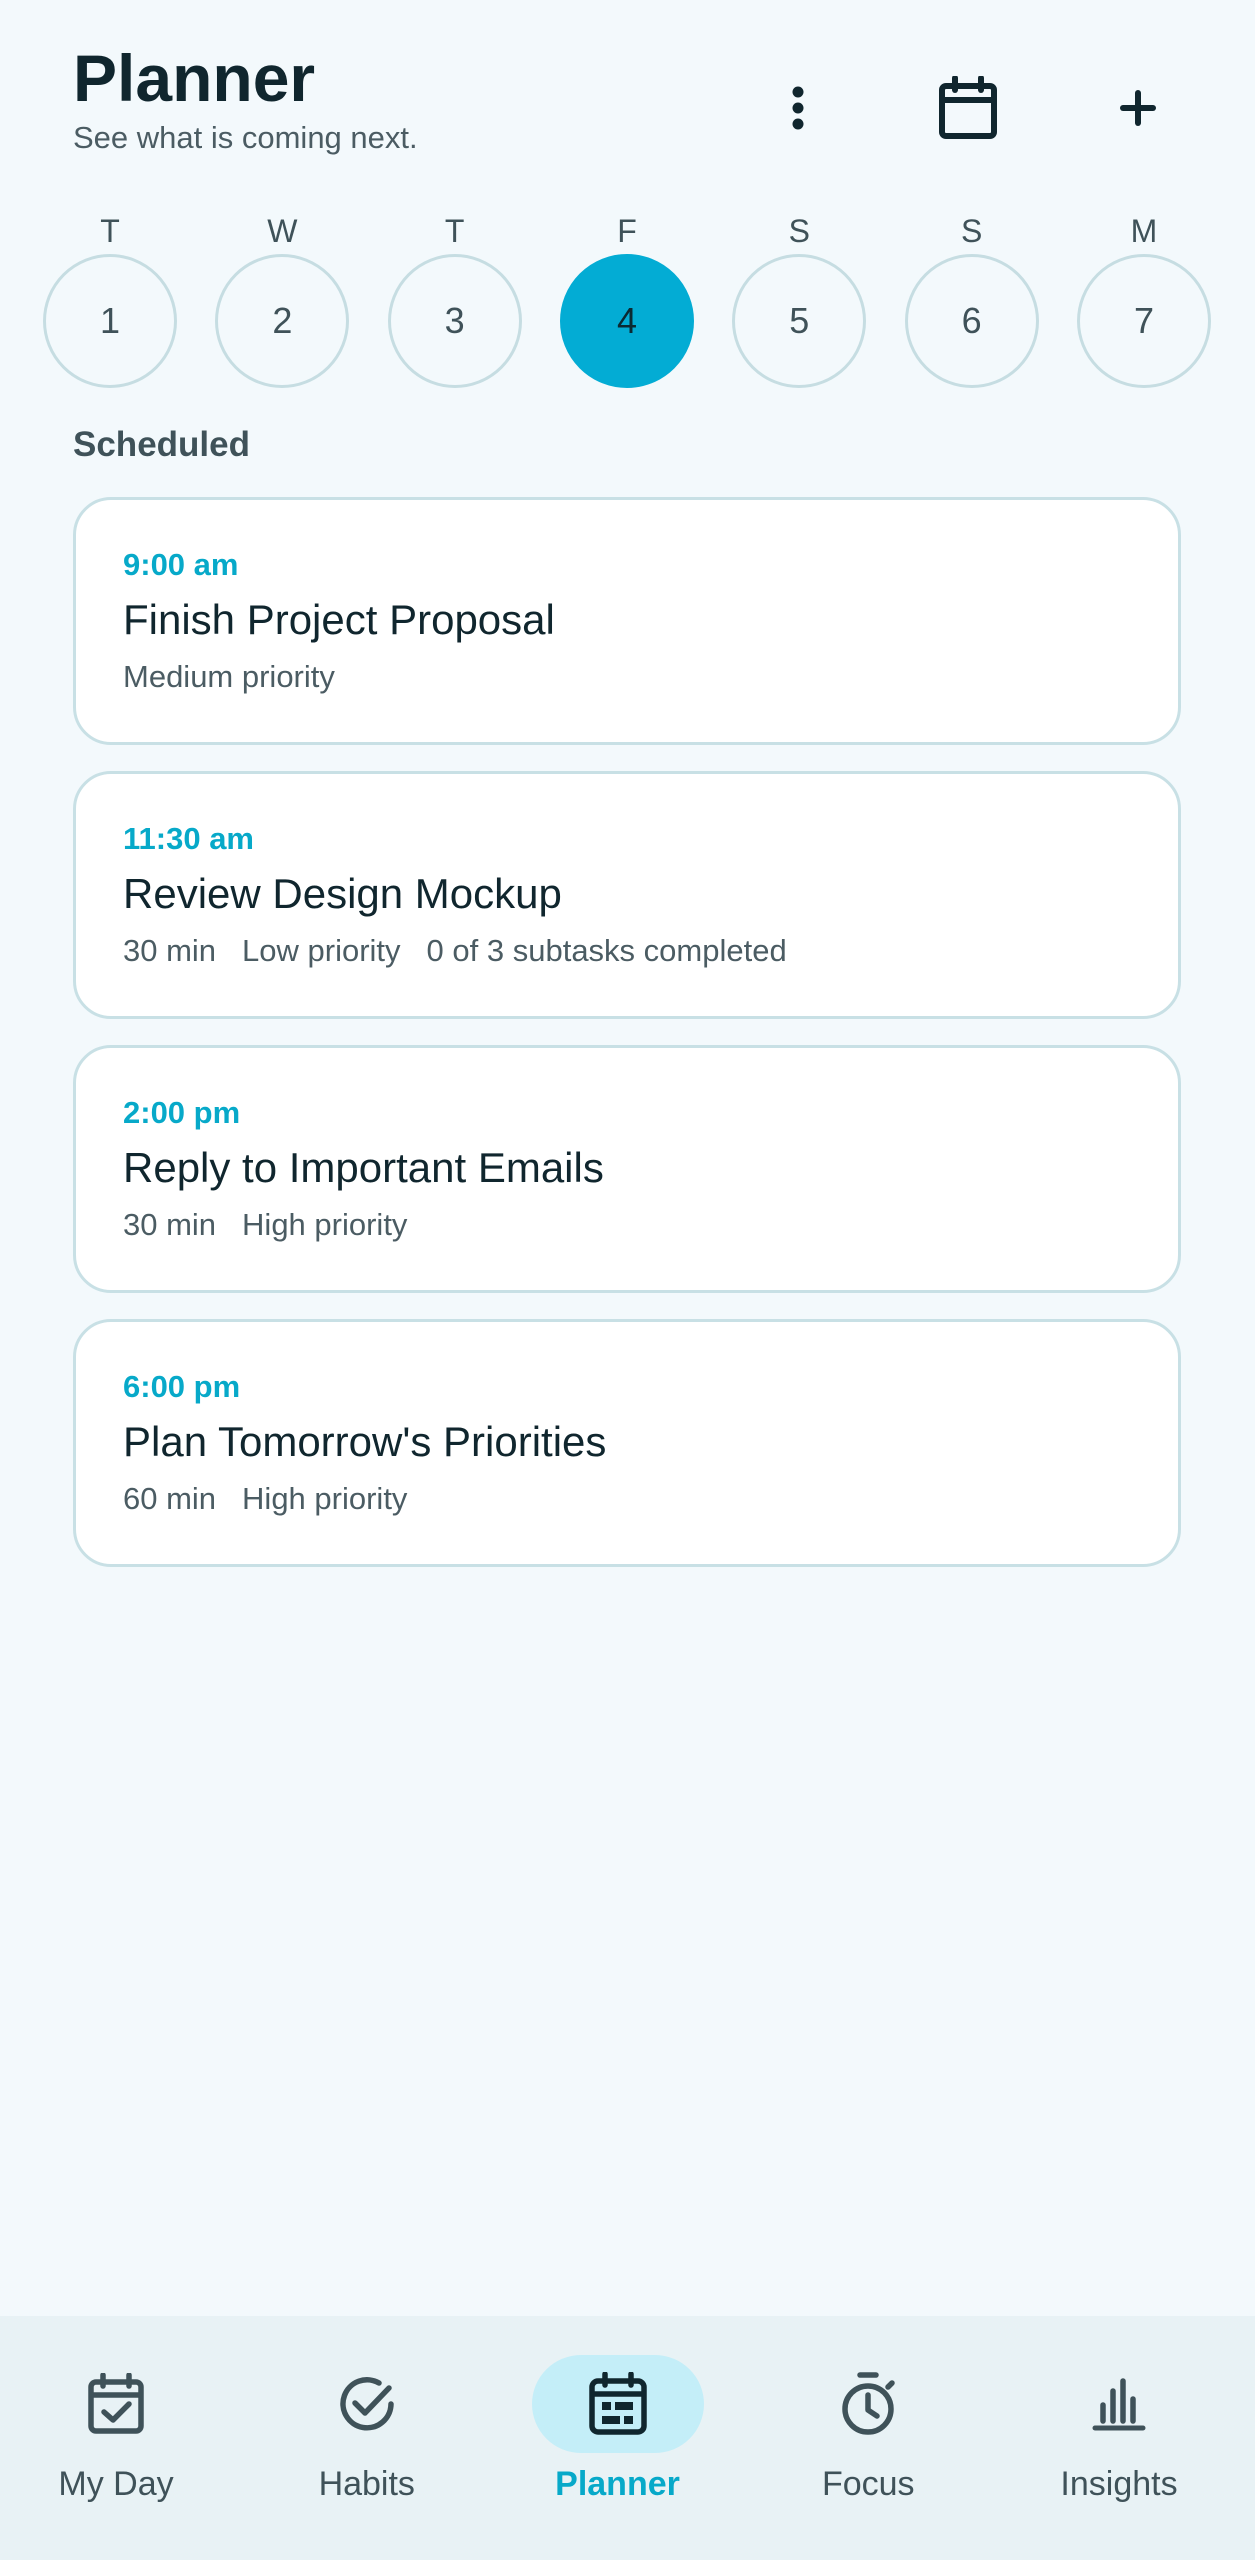 The image size is (1255, 2560). I want to click on more-vertical-icon, so click(798, 108).